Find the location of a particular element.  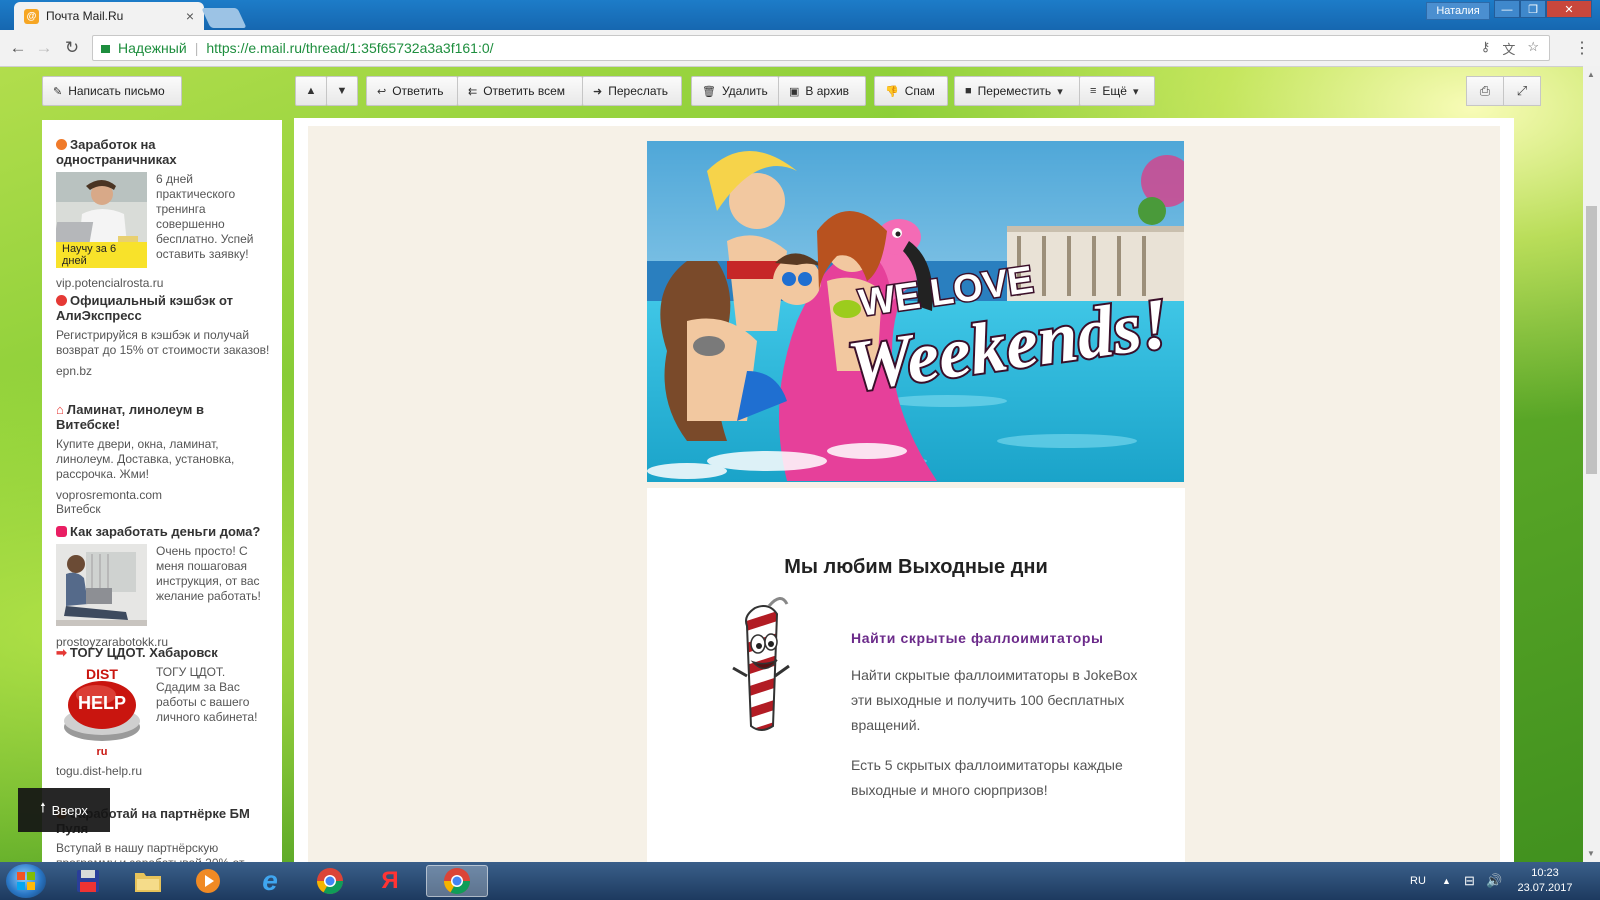

delete-button: 🗑 Удалить is located at coordinates (735, 91).